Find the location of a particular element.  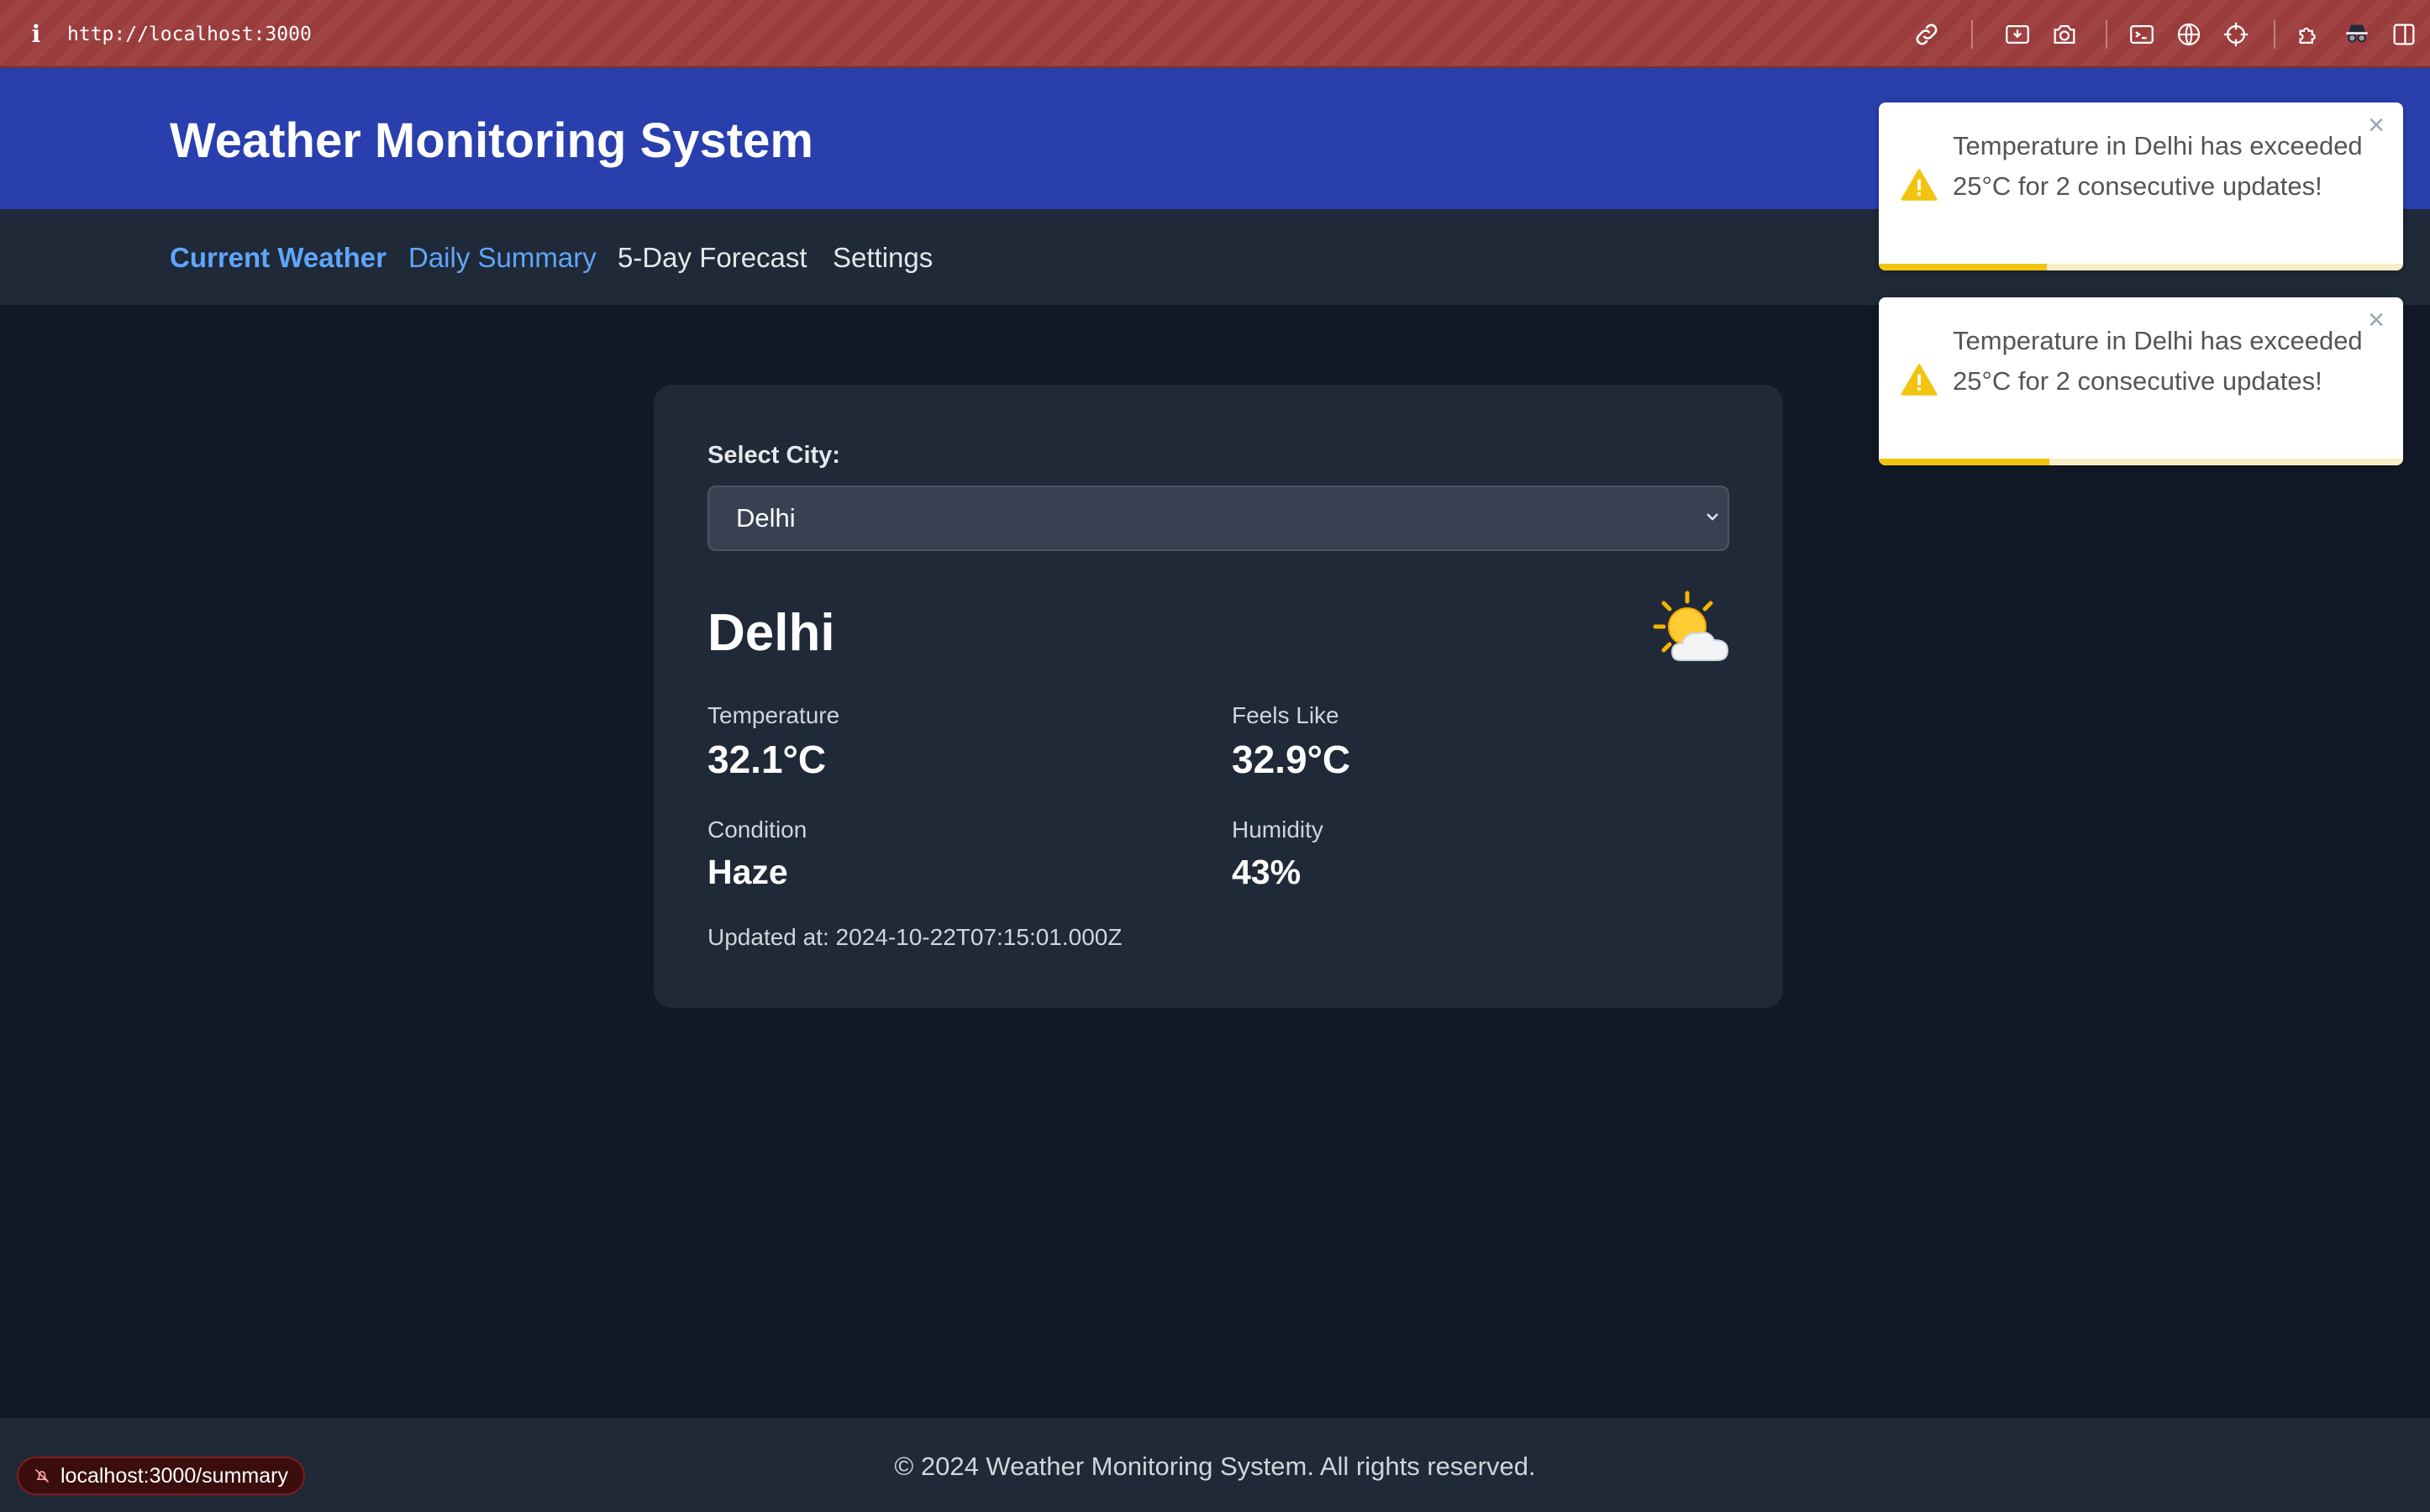

feels-like-label: Feels Like is located at coordinates (1285, 715).